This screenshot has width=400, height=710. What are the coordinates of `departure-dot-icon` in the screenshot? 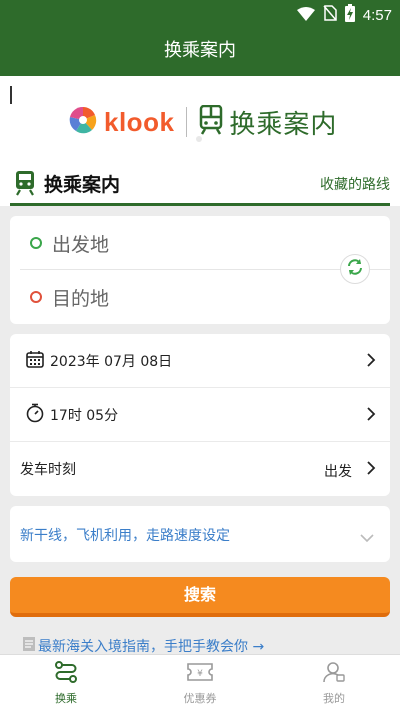 It's located at (36, 243).